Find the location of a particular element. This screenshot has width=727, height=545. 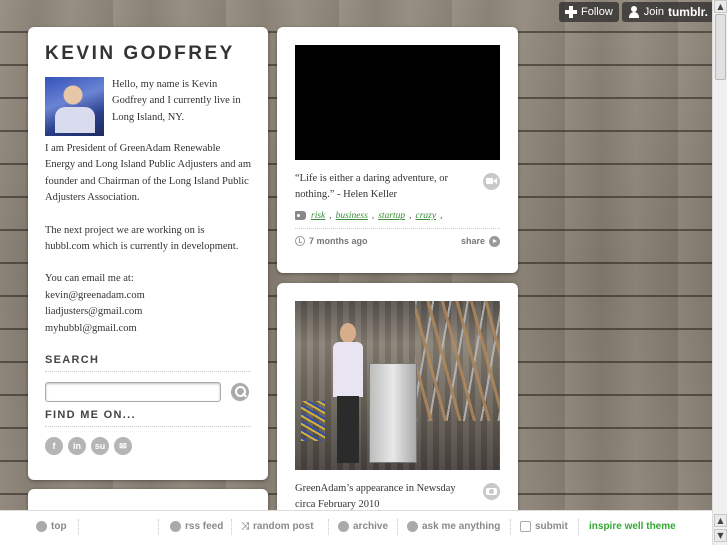

rss-icon is located at coordinates (175, 526).